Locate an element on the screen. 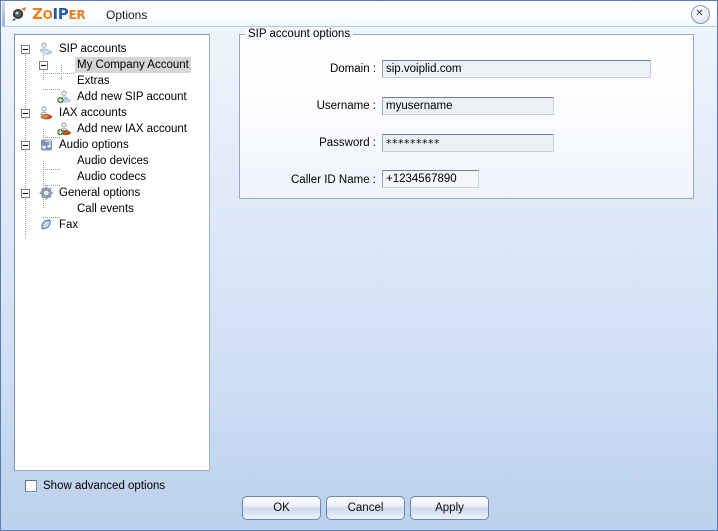 This screenshot has width=718, height=531. tree-label: General options is located at coordinates (100, 193).